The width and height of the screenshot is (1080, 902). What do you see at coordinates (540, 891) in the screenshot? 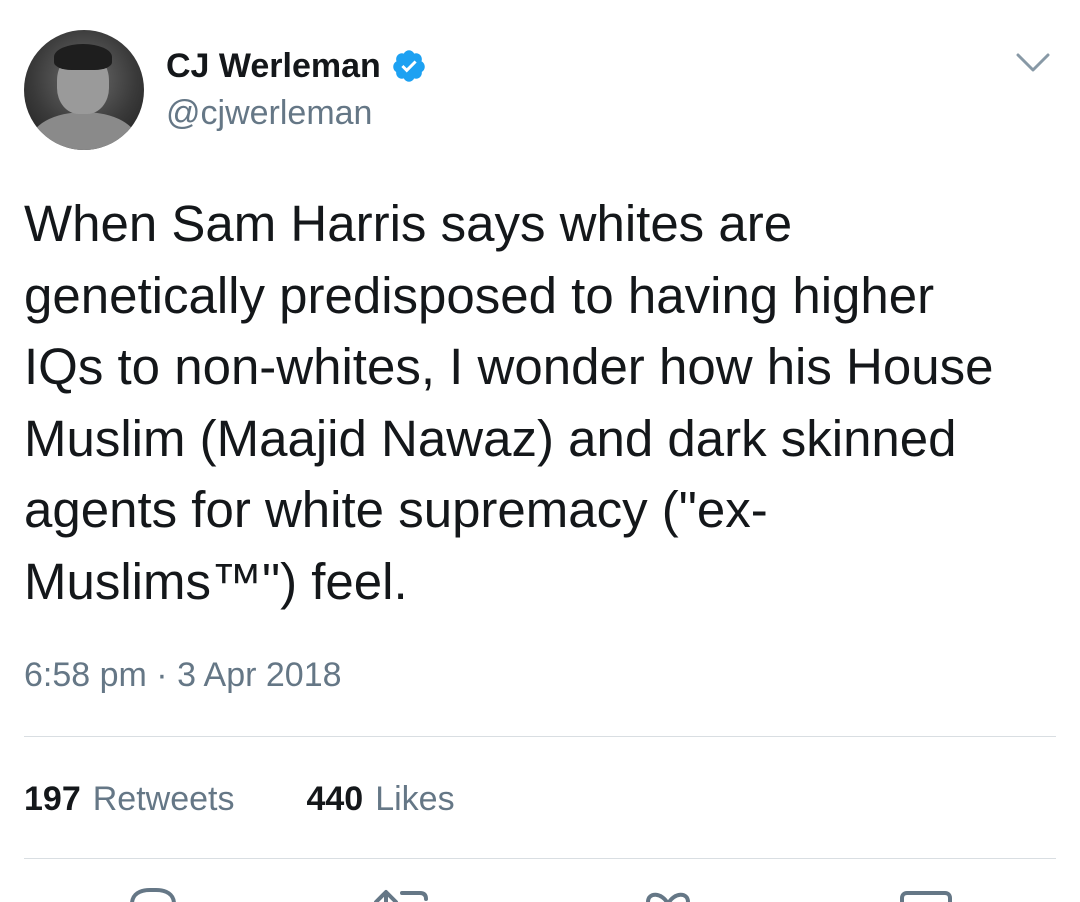
I see `action-bar` at bounding box center [540, 891].